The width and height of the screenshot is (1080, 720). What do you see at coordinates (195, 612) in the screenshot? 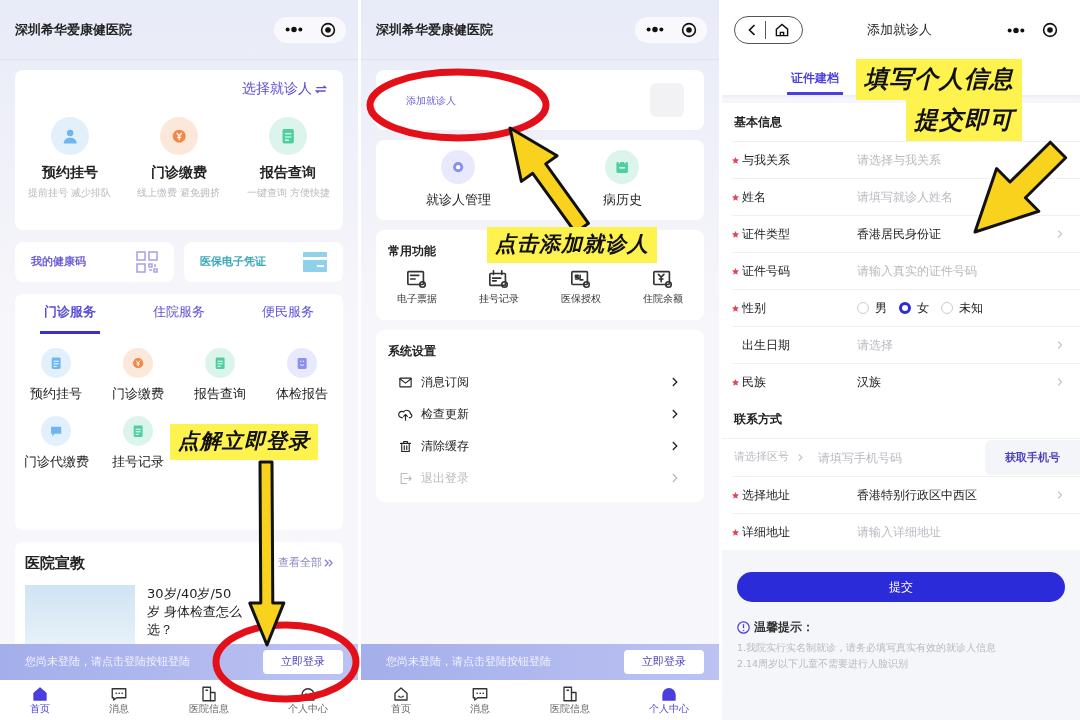
I see `article-title: 30岁/40岁/50岁 身体检查怎么选？` at bounding box center [195, 612].